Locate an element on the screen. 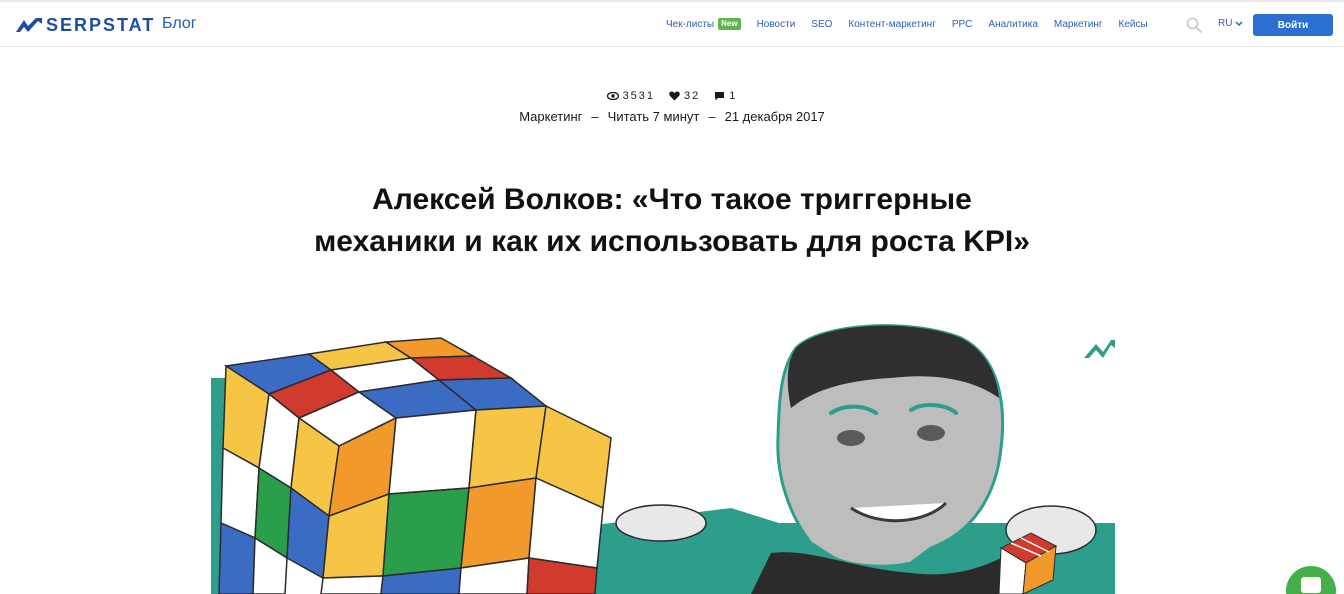 The height and width of the screenshot is (594, 1344). likes-count: 32 is located at coordinates (692, 96).